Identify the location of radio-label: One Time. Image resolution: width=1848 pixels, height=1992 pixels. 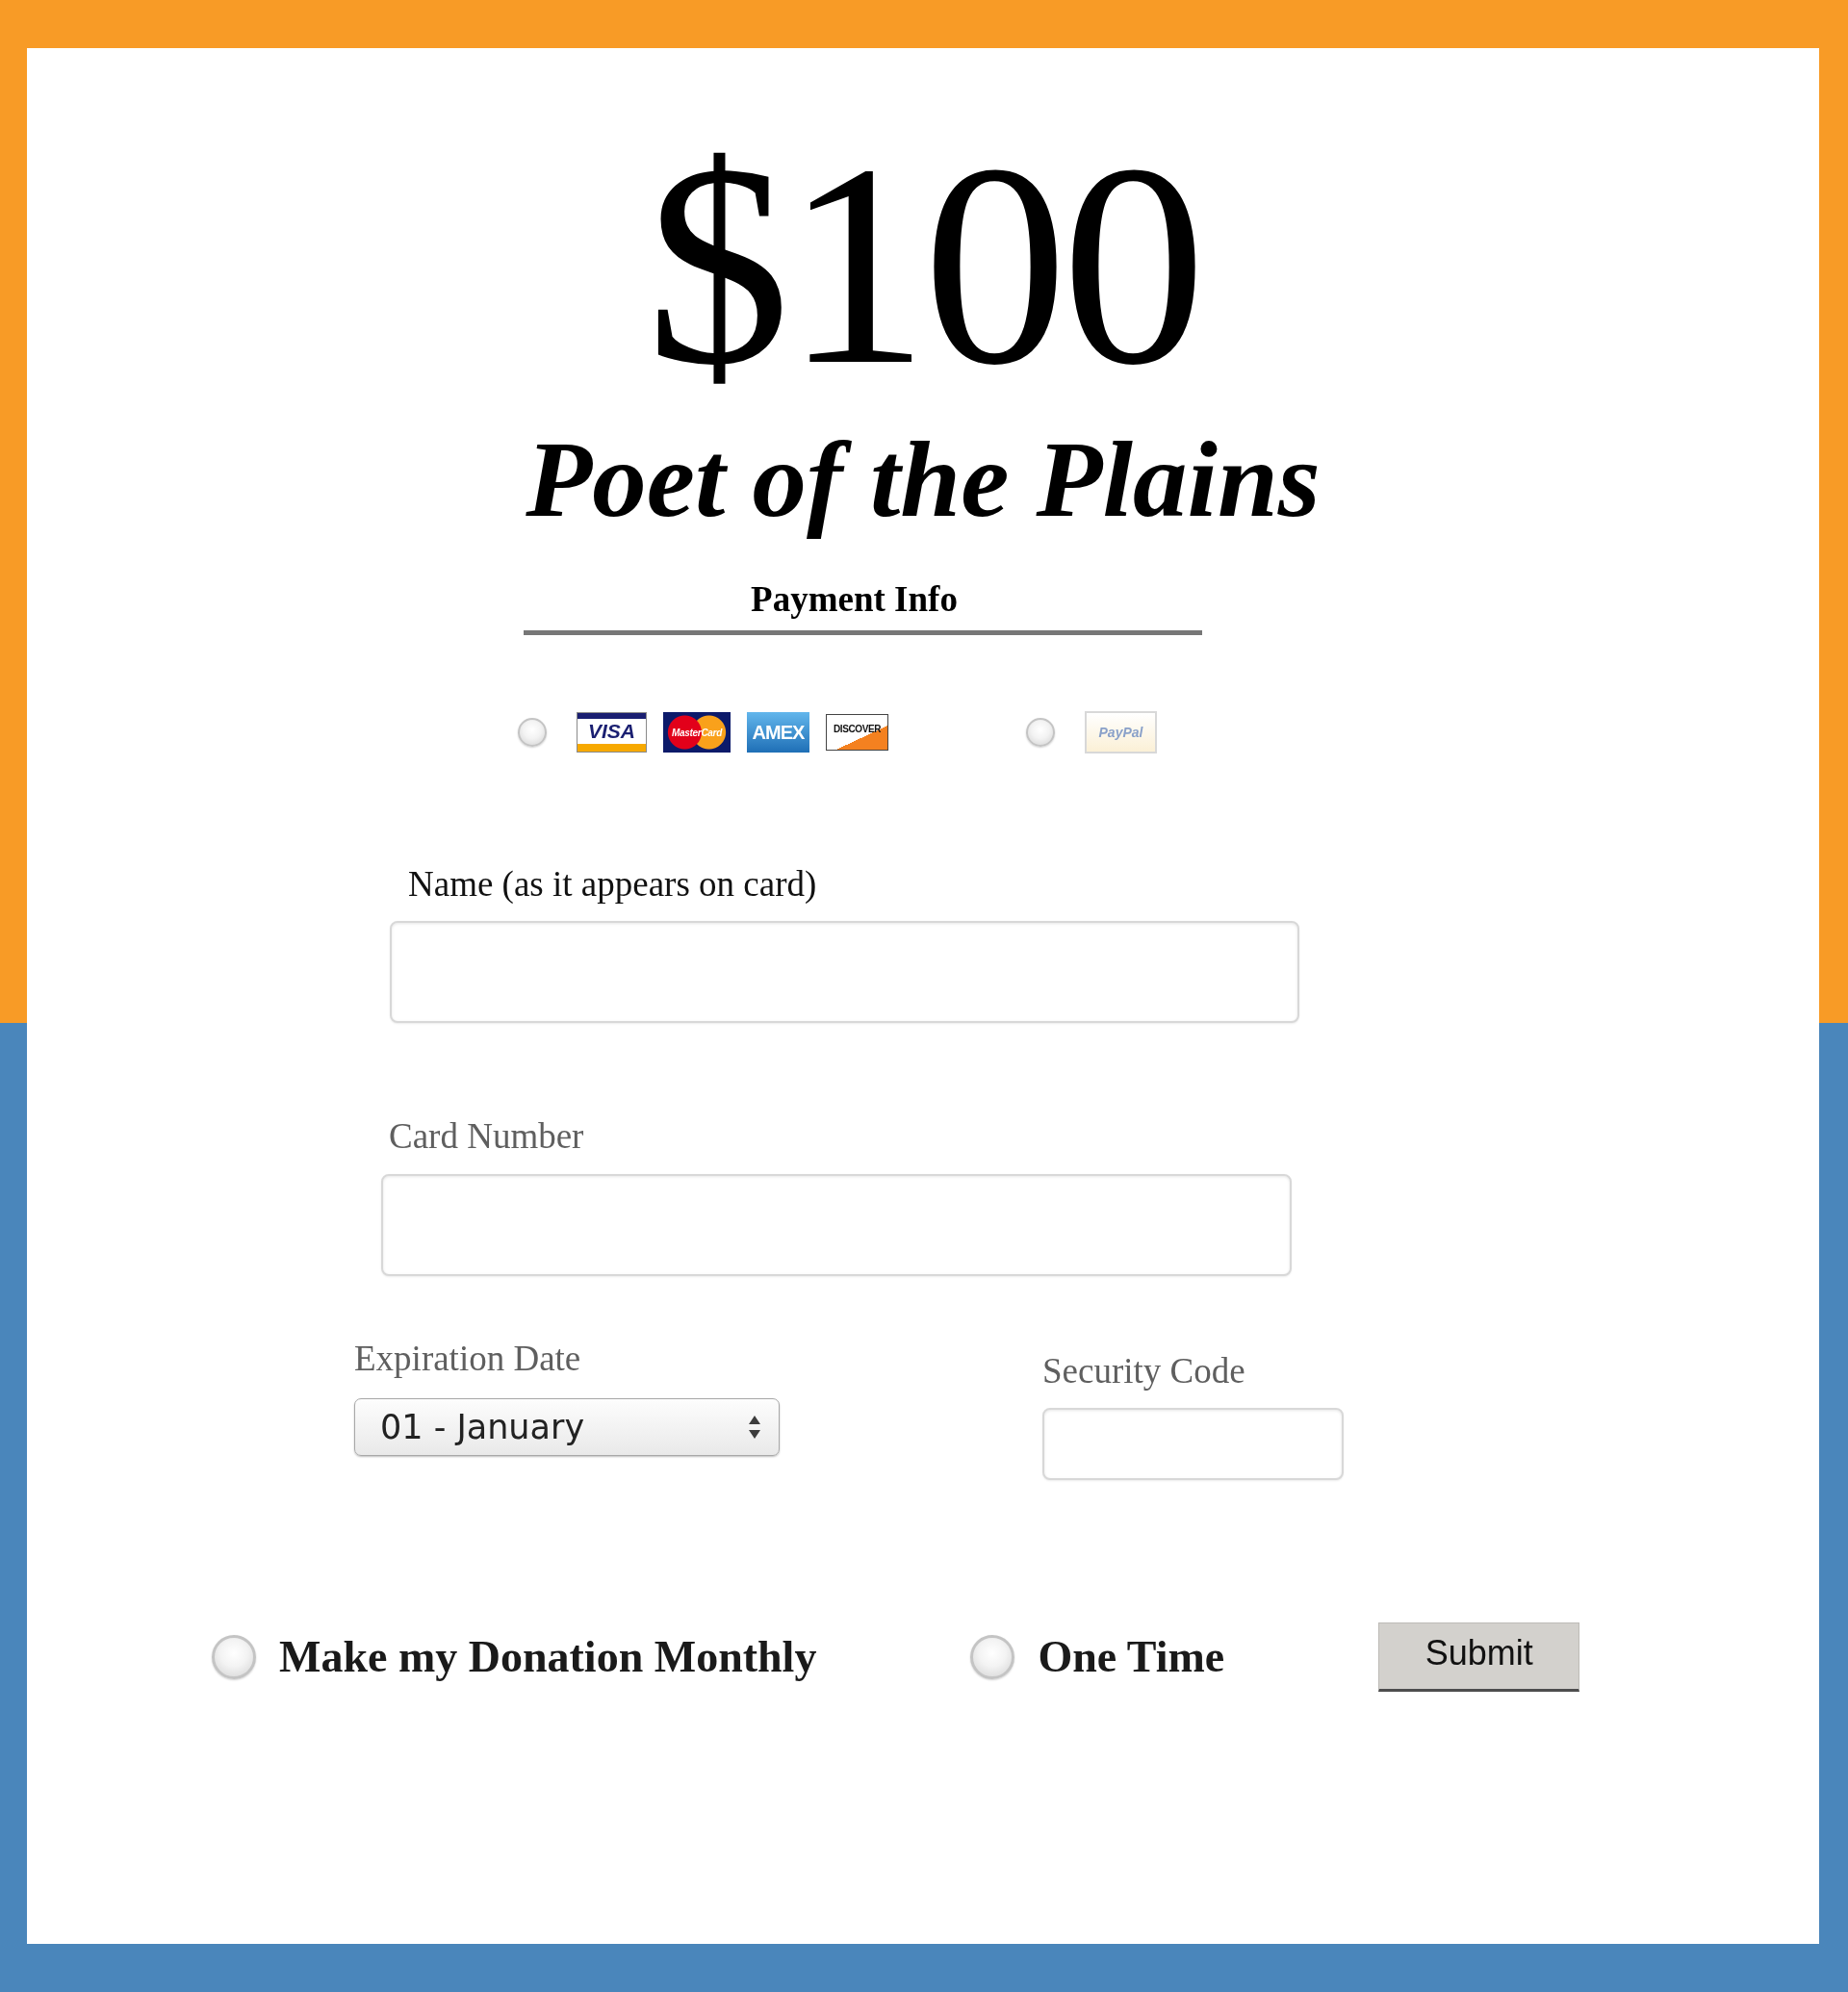
(1131, 1657).